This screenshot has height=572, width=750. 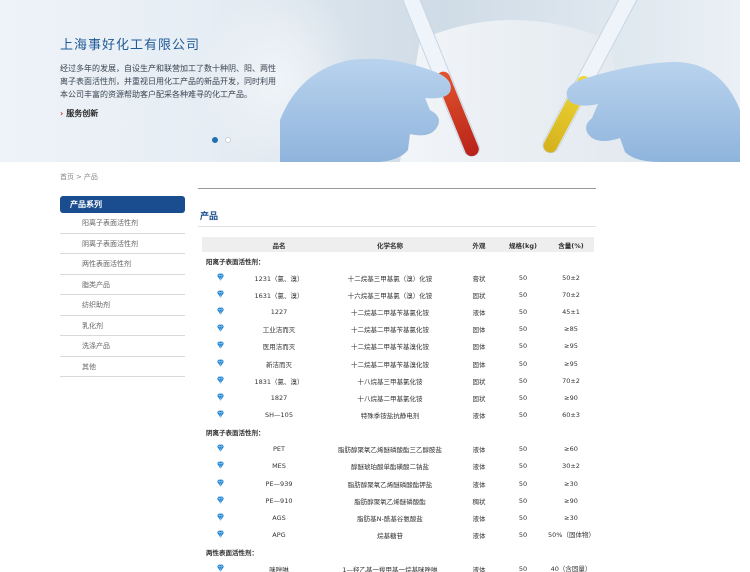 I want to click on page-title: 产品, so click(x=209, y=217).